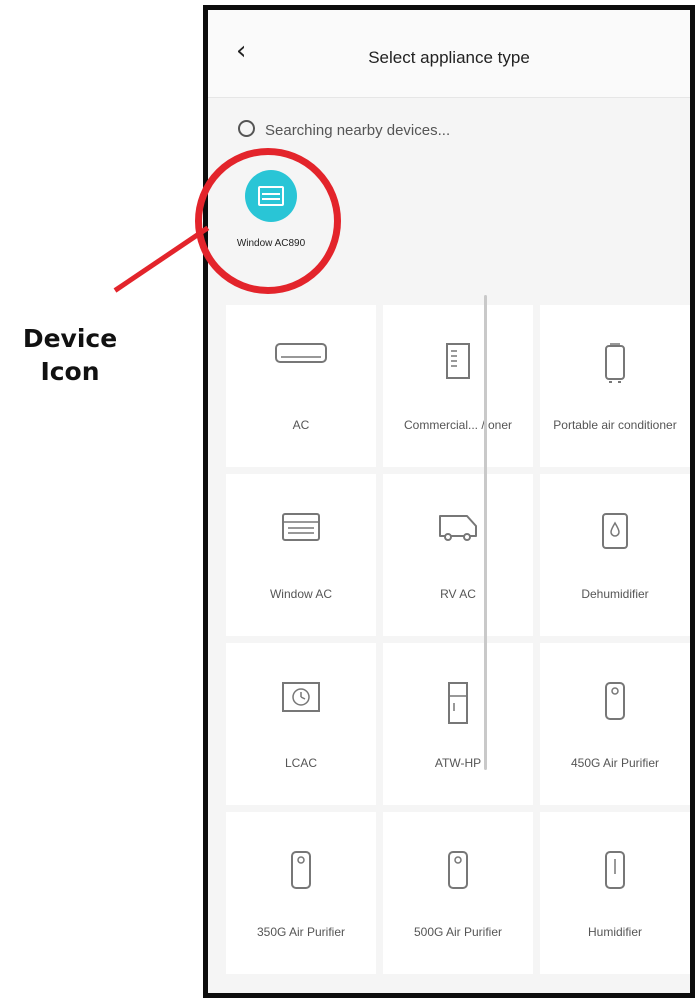 This screenshot has height=1003, width=699. What do you see at coordinates (301, 724) in the screenshot?
I see `appliance-tile-lcac: LCAC` at bounding box center [301, 724].